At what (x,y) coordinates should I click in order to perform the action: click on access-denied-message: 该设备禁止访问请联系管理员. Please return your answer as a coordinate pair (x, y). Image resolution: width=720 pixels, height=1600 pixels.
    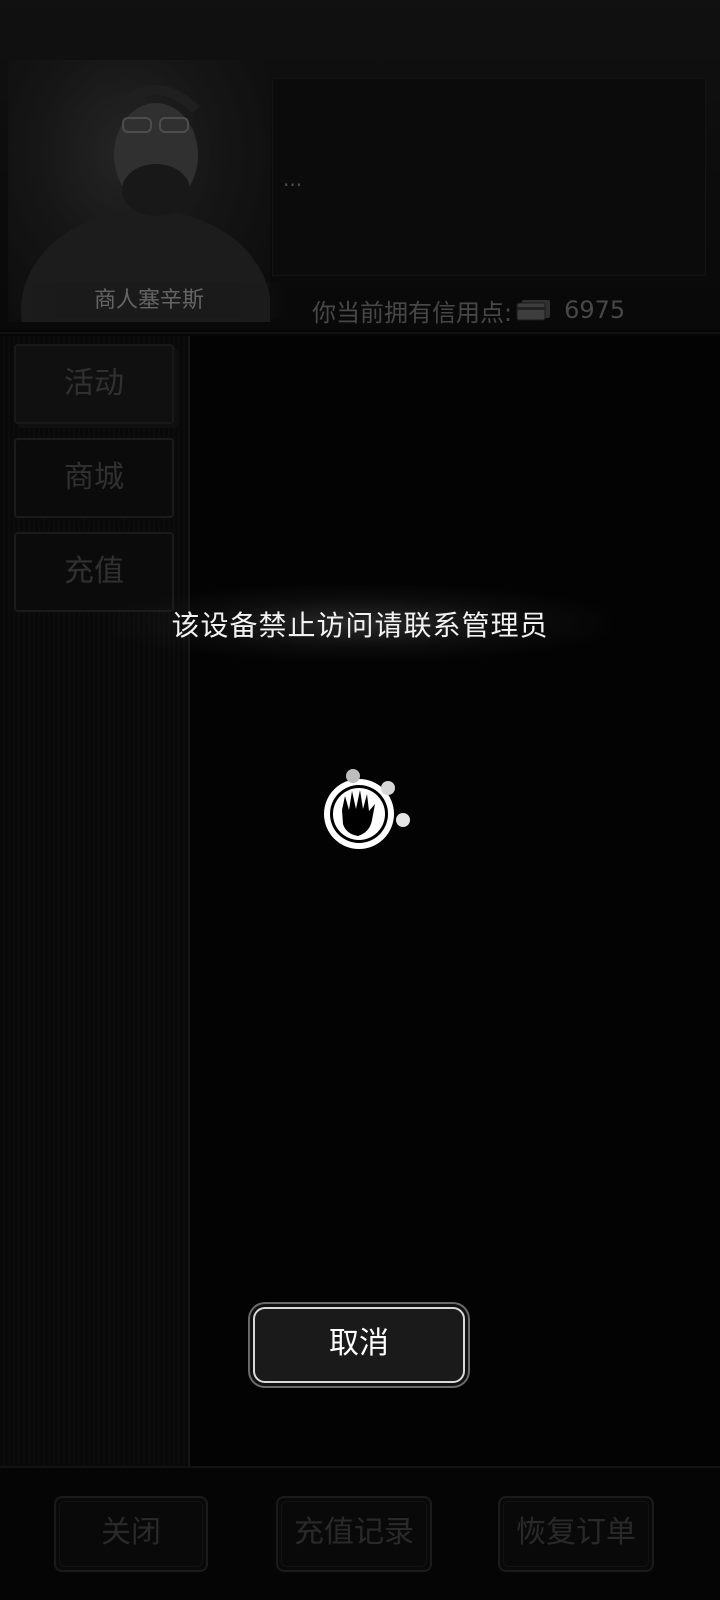
    Looking at the image, I should click on (360, 625).